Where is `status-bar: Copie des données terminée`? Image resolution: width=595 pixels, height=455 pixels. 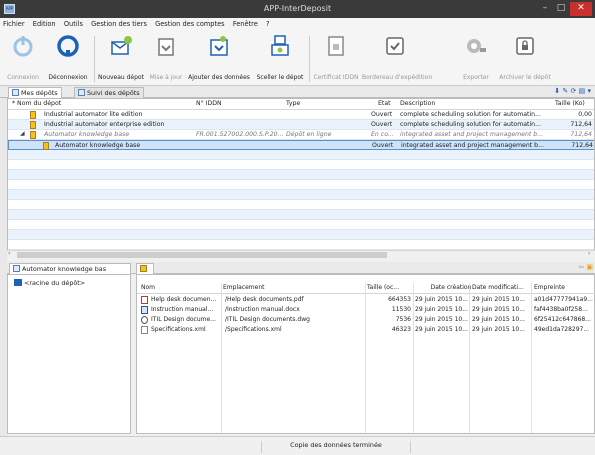
status-bar: Copie des données terminée is located at coordinates (297, 445).